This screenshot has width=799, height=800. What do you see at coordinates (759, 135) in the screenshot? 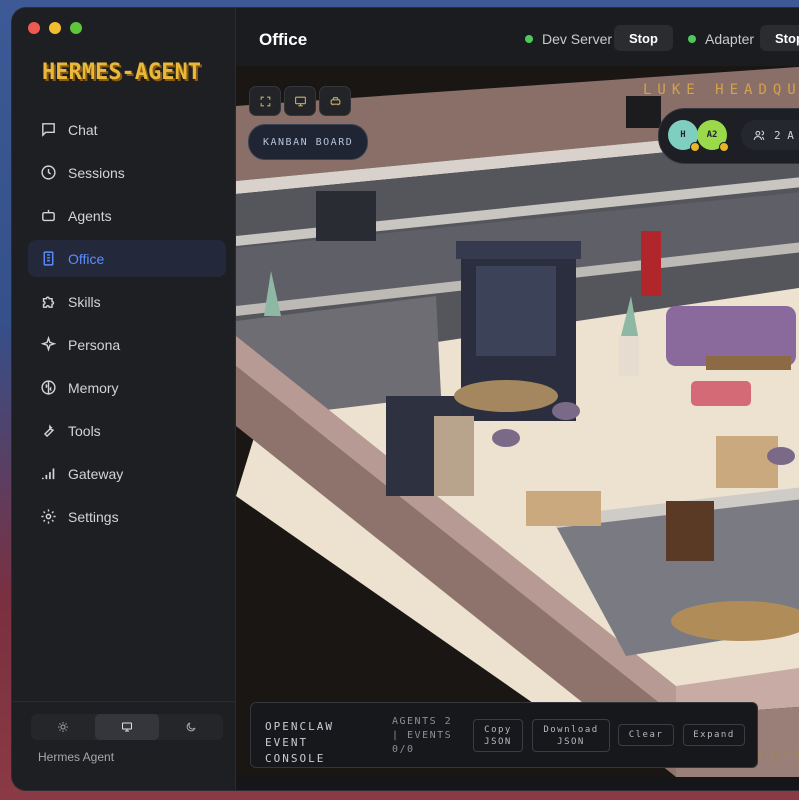
I see `users-icon` at bounding box center [759, 135].